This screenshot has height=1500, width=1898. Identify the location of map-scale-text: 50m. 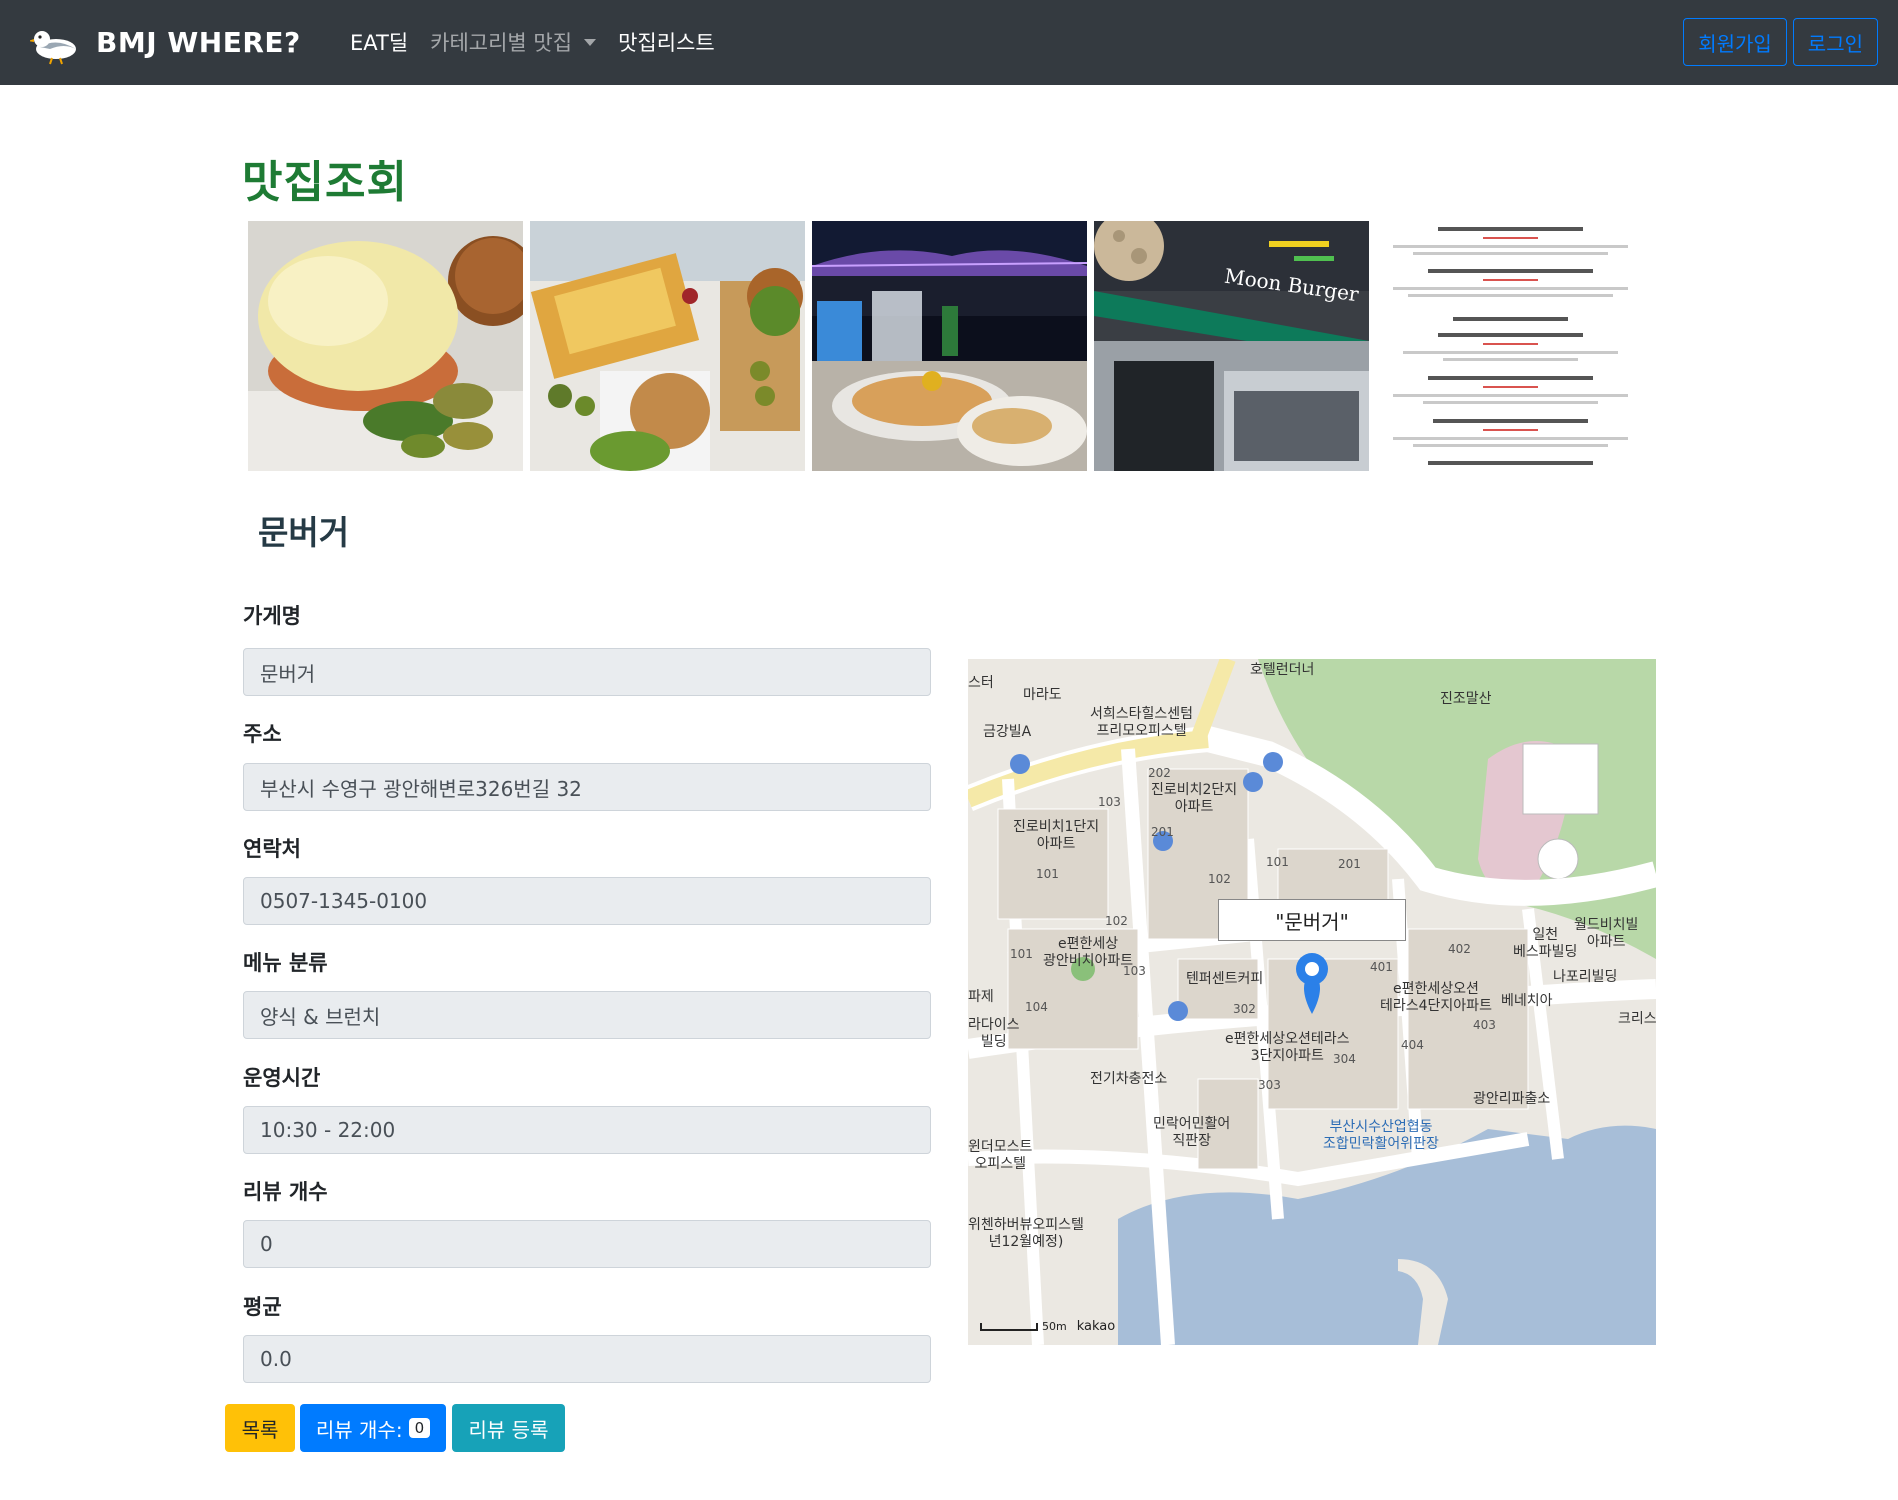
(1054, 1326).